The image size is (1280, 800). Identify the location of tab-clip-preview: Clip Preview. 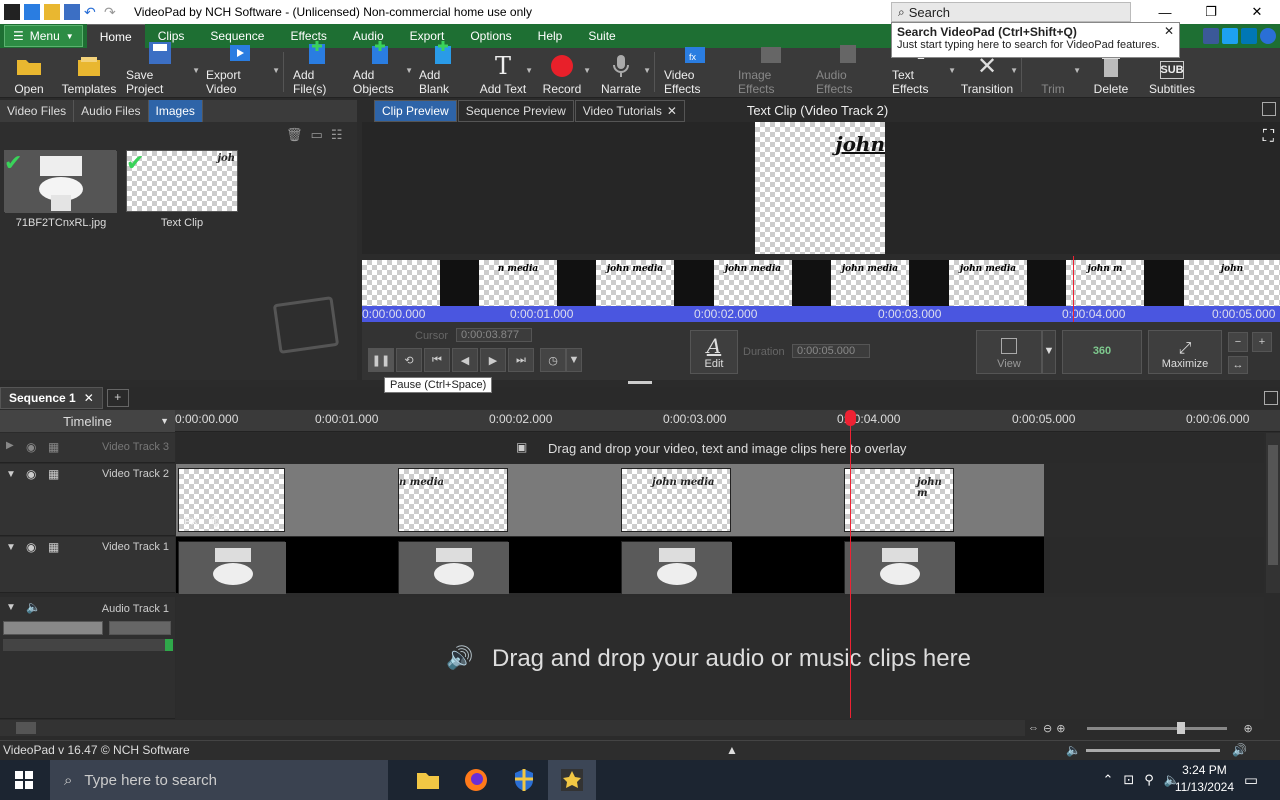
(415, 111).